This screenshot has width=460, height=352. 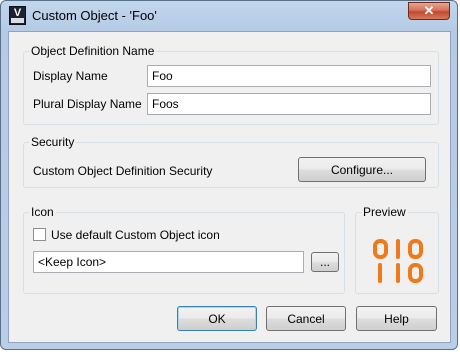 I want to click on title-bar: V Custom Object - 'Foo' ✕, so click(x=229, y=16).